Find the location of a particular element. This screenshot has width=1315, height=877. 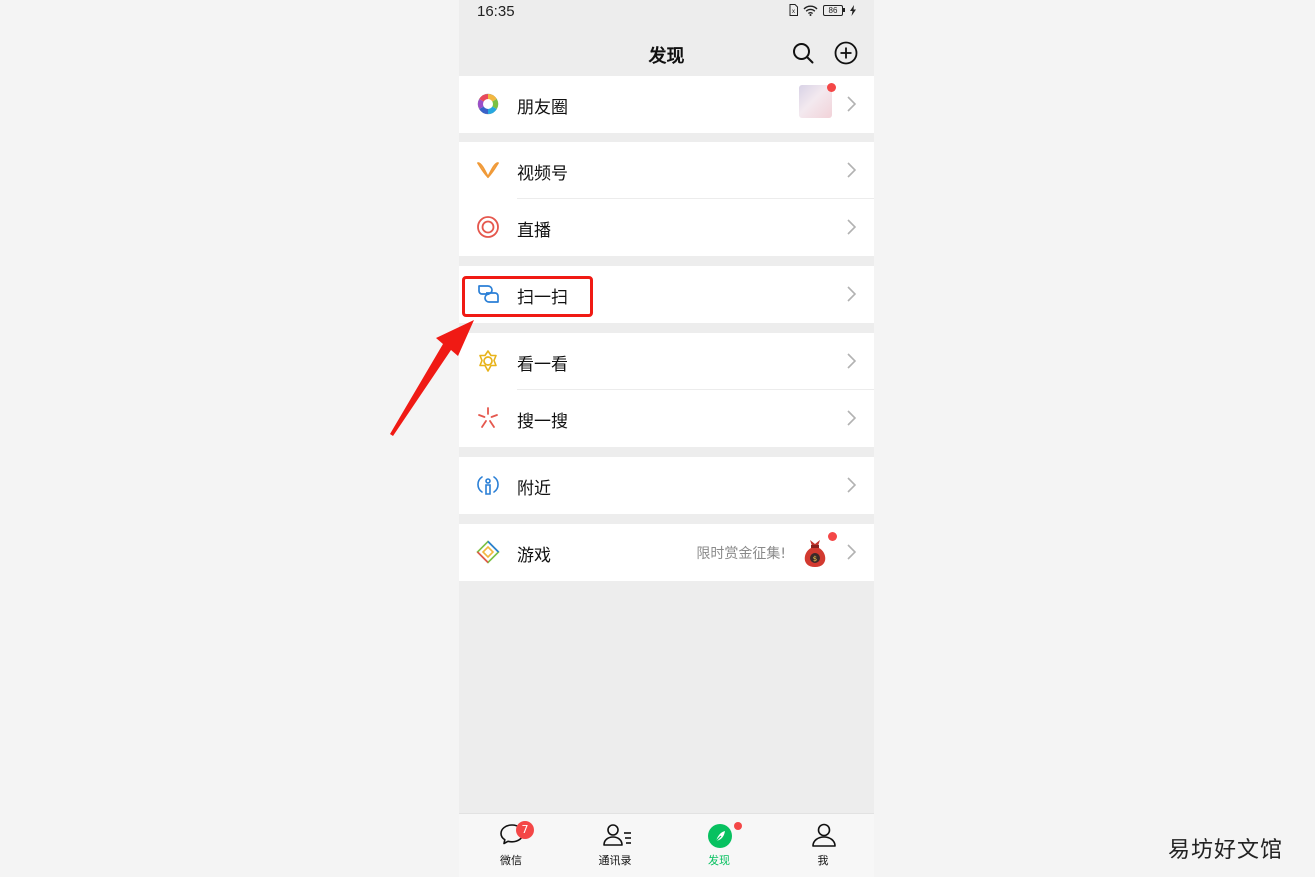

svg-text: x is located at coordinates (793, 12).